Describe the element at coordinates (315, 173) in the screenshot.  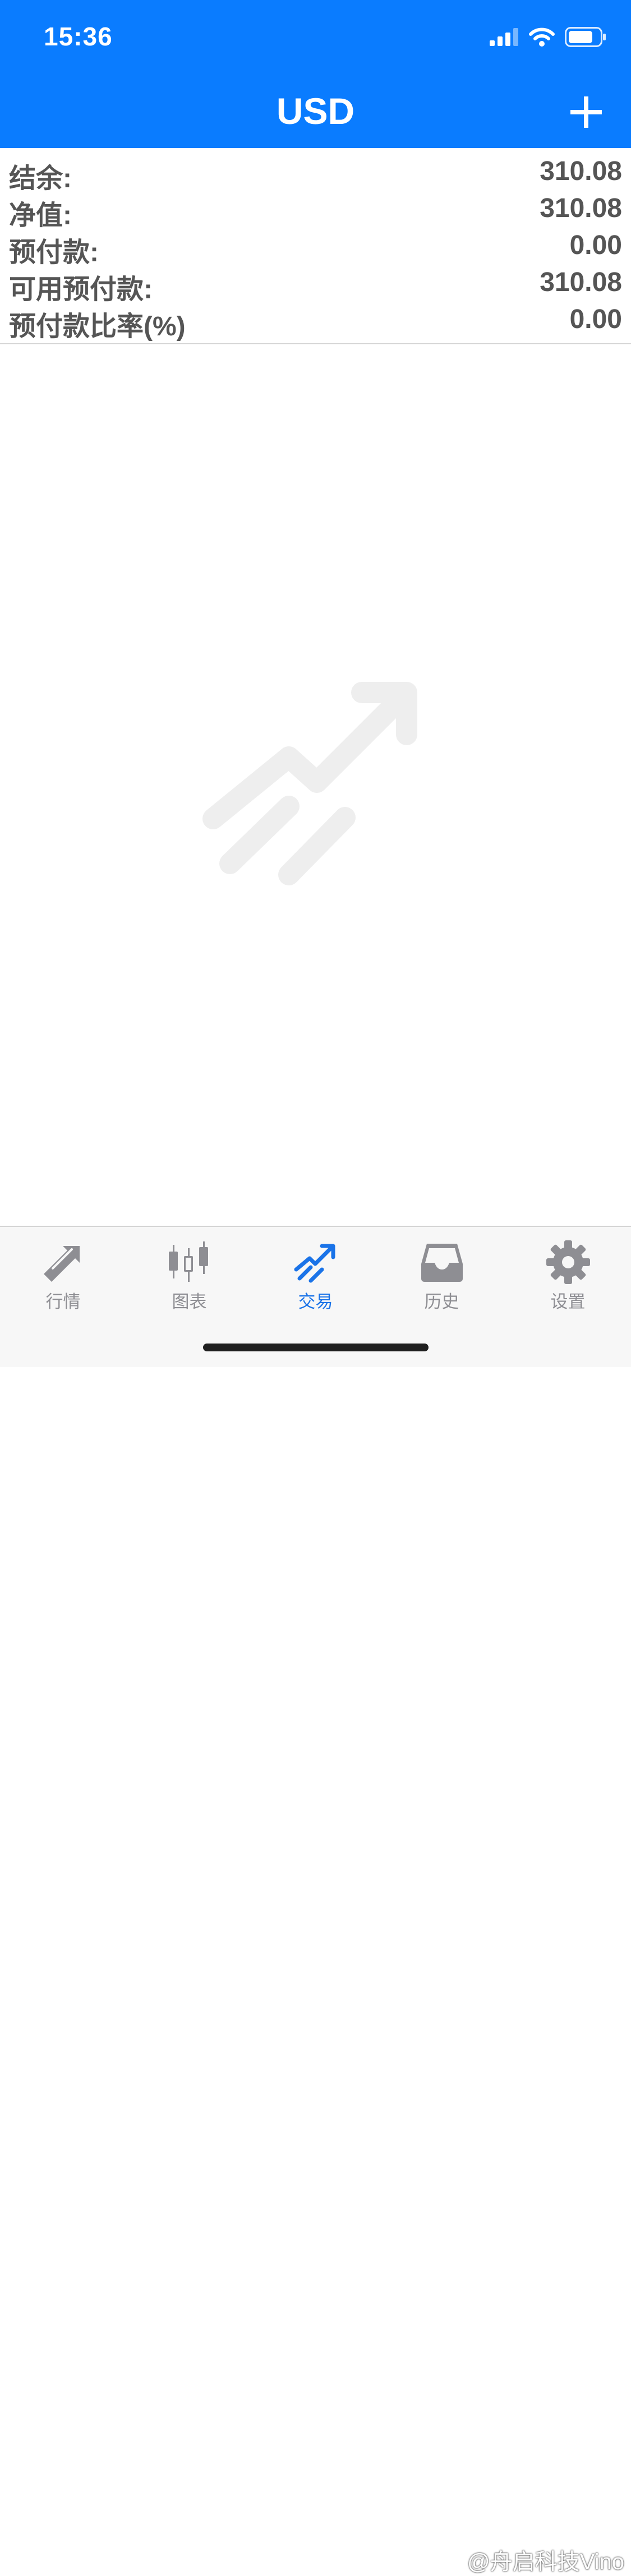
I see `summary-row-balance: 结余: 310.08` at that location.